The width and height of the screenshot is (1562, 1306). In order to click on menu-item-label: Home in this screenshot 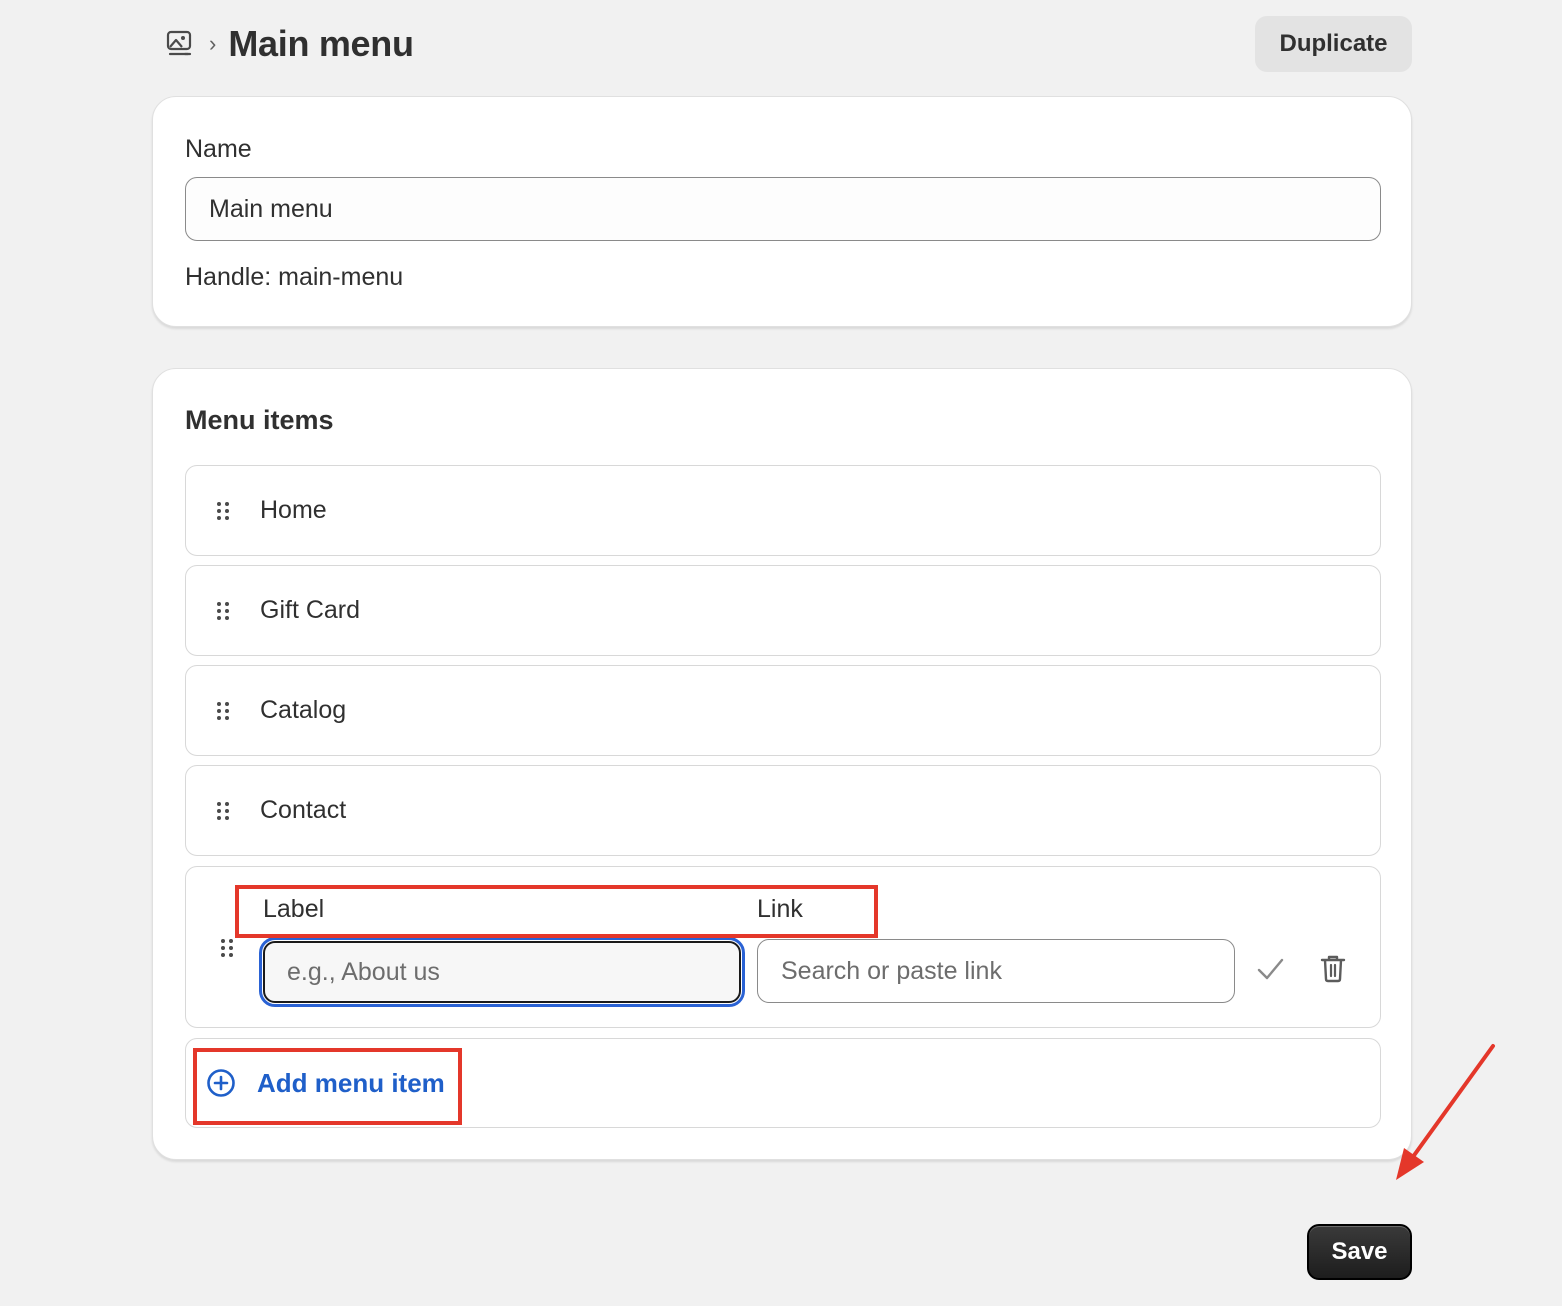, I will do `click(293, 510)`.